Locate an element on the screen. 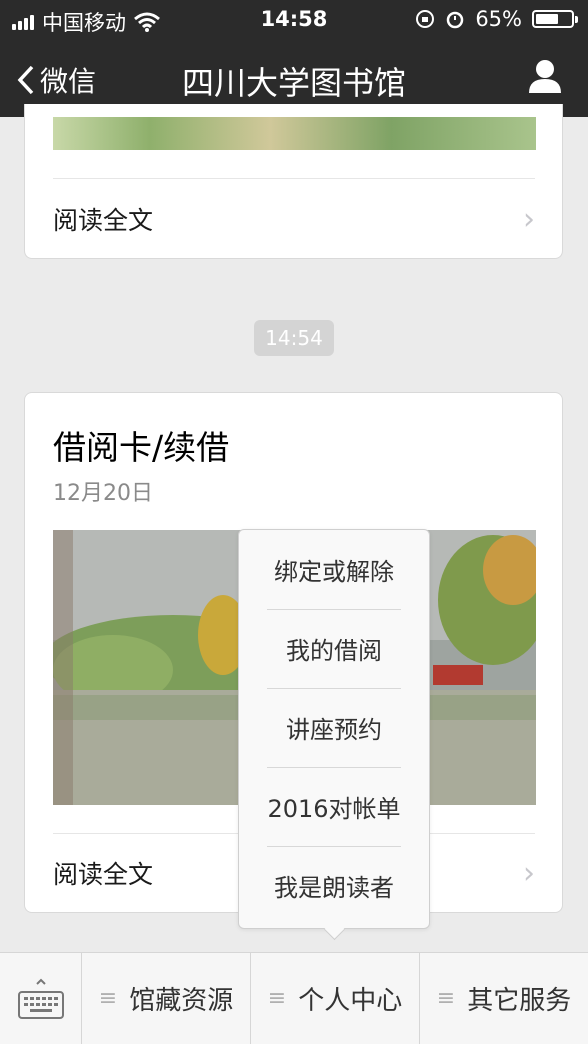  article-card-previous: 阅读全文 › is located at coordinates (293, 181).